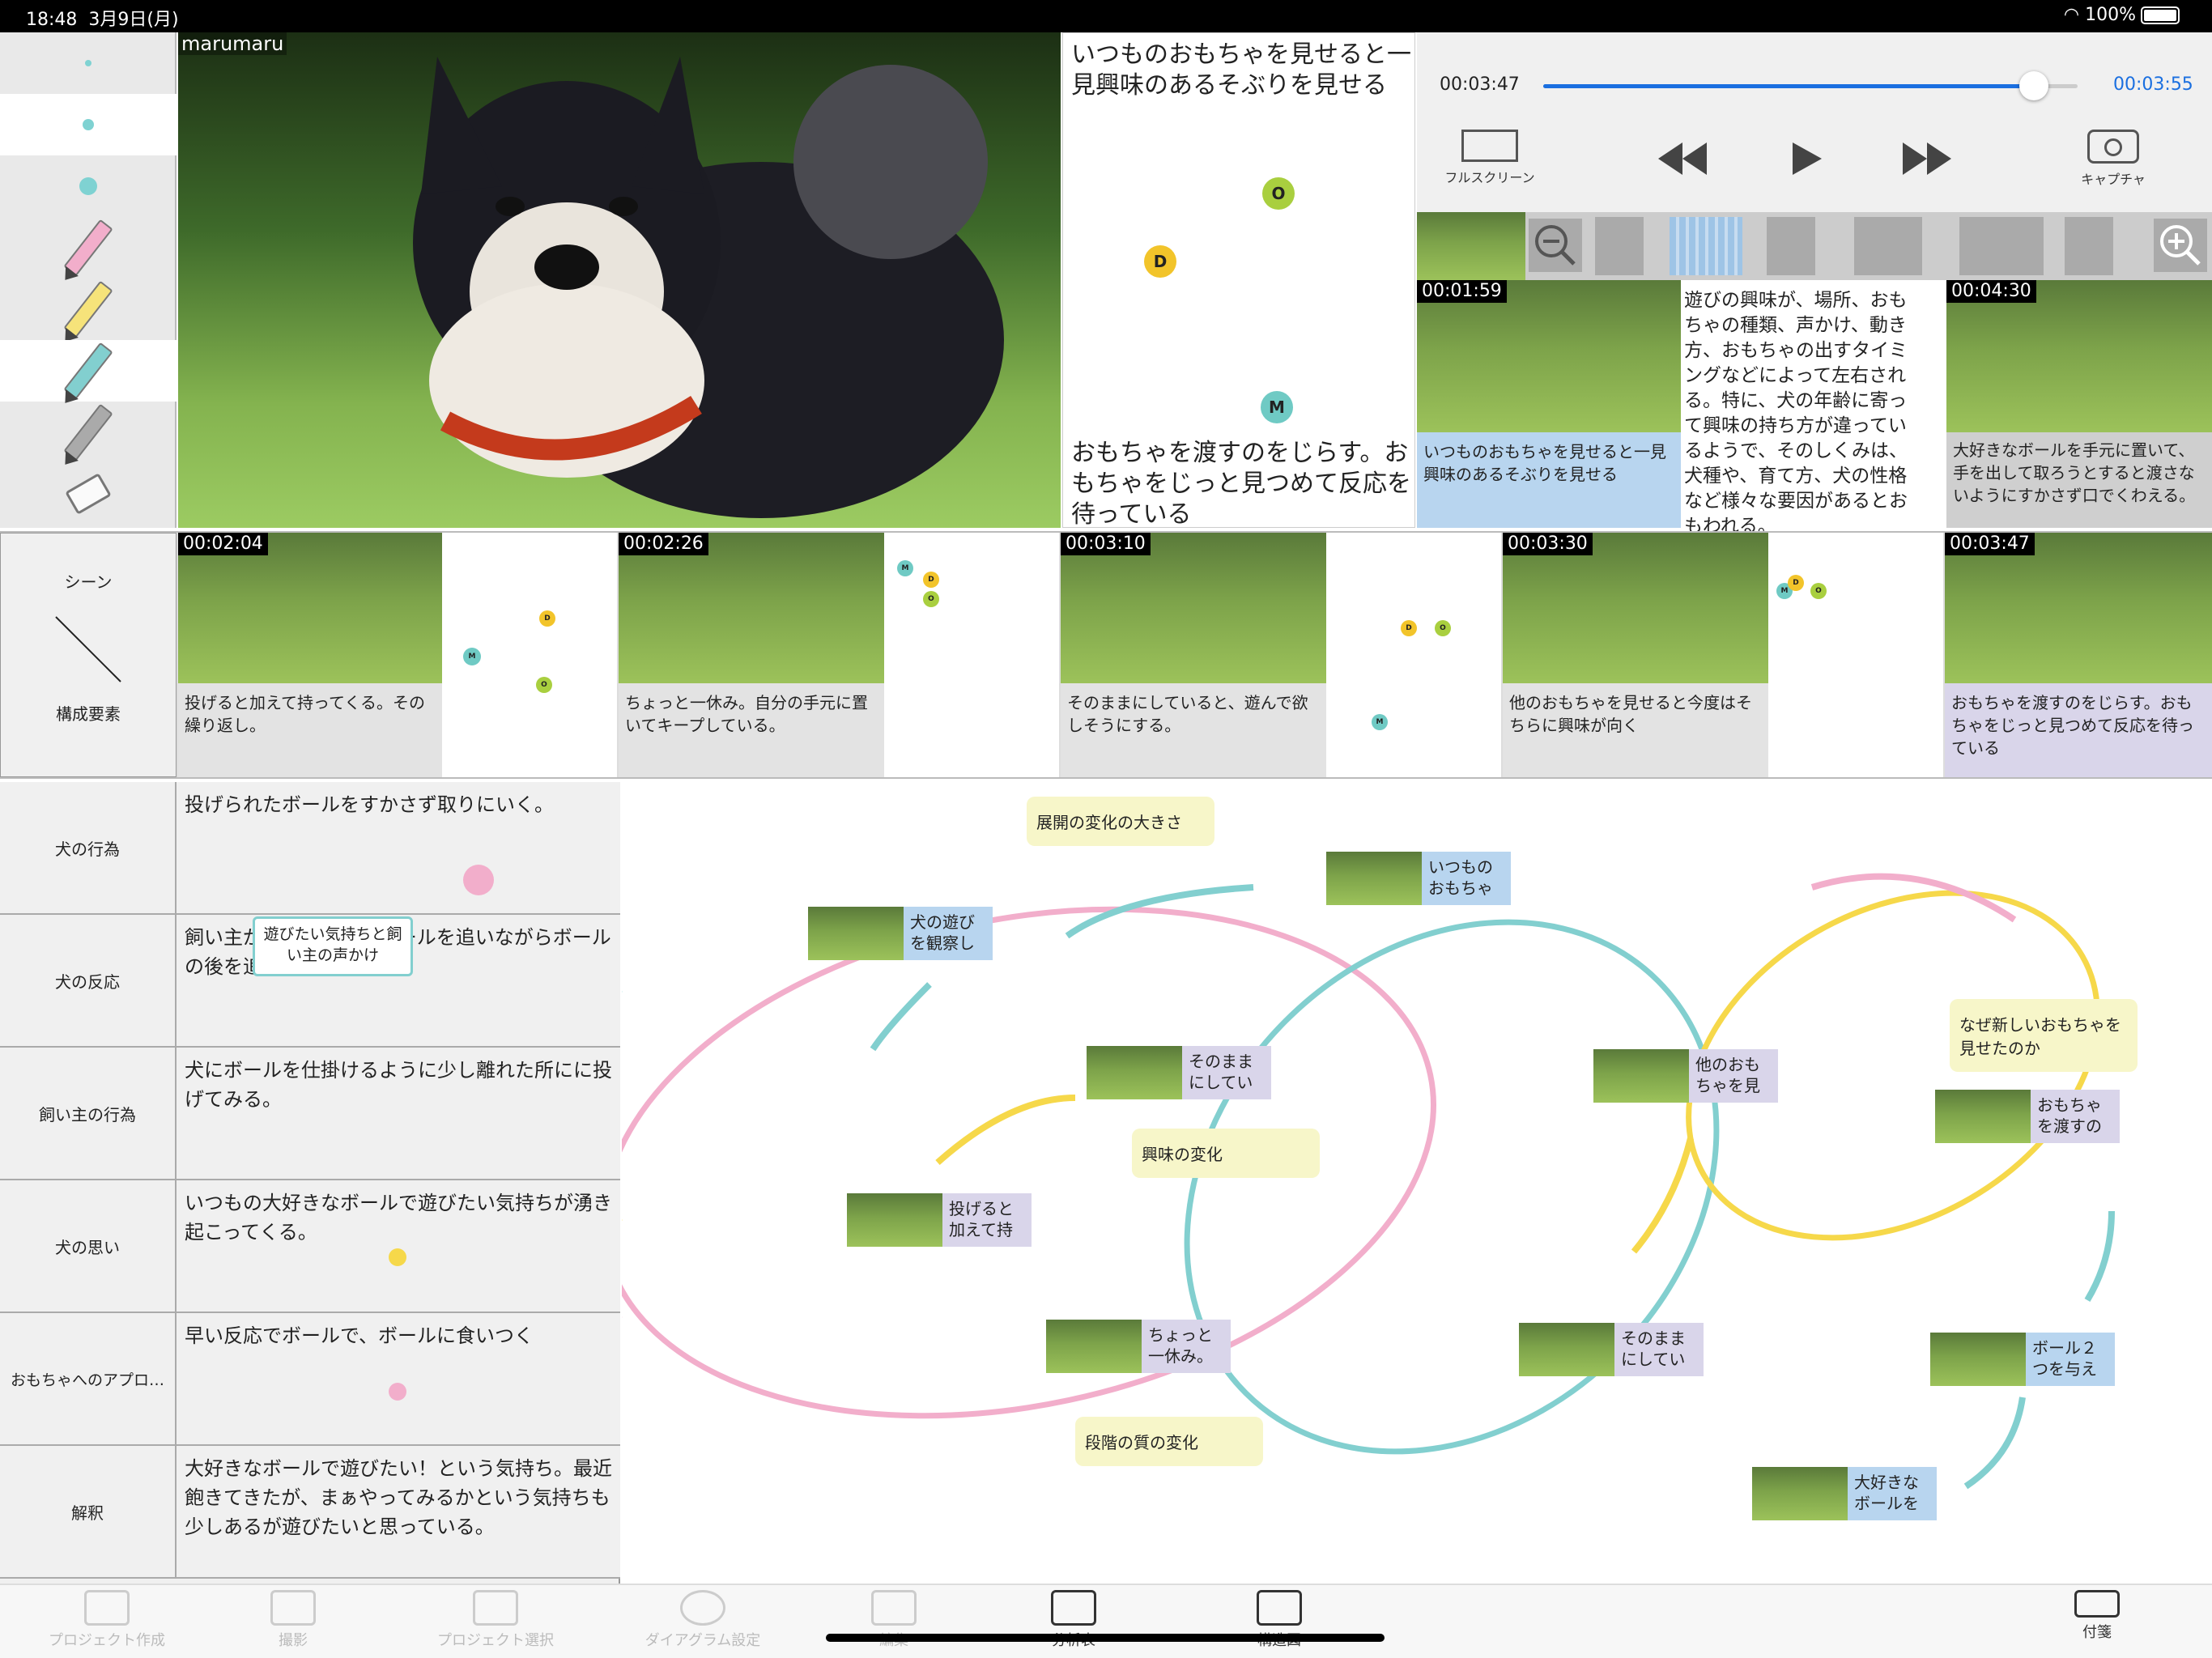  What do you see at coordinates (2122, 15) in the screenshot?
I see `battery-status: ◠ 100%` at bounding box center [2122, 15].